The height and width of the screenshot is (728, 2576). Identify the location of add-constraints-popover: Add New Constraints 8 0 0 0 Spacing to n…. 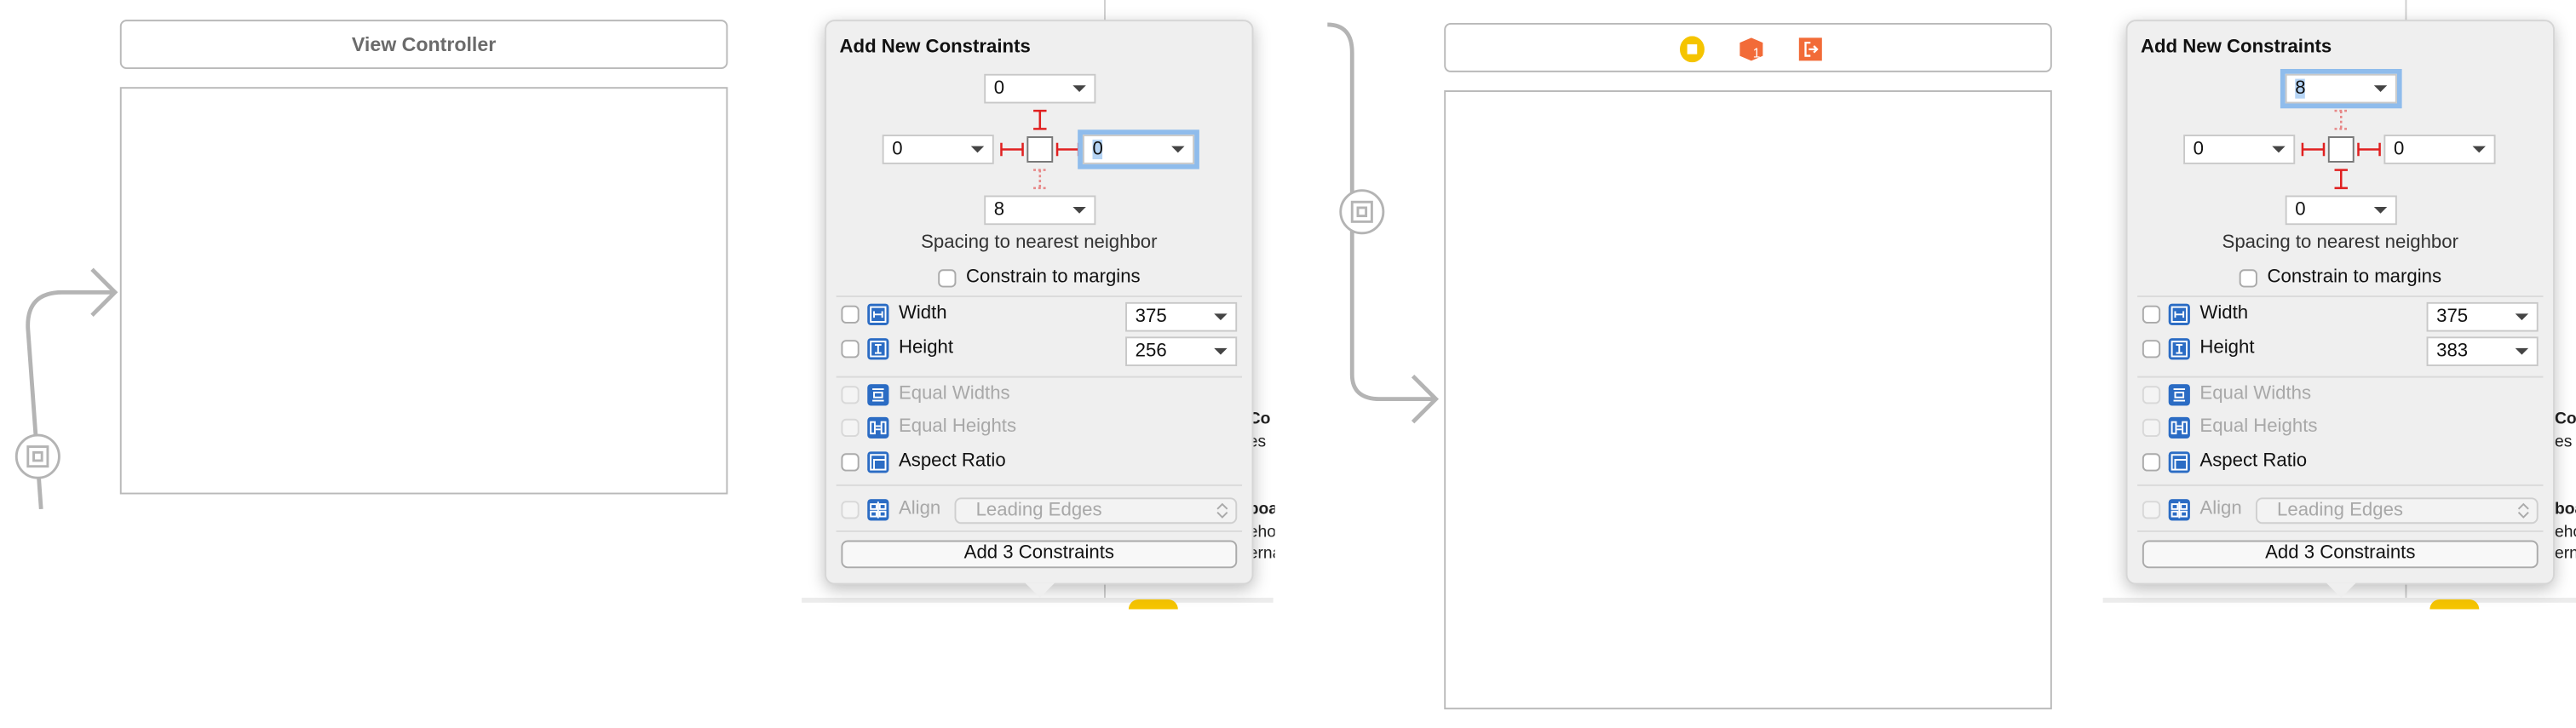
(2340, 309).